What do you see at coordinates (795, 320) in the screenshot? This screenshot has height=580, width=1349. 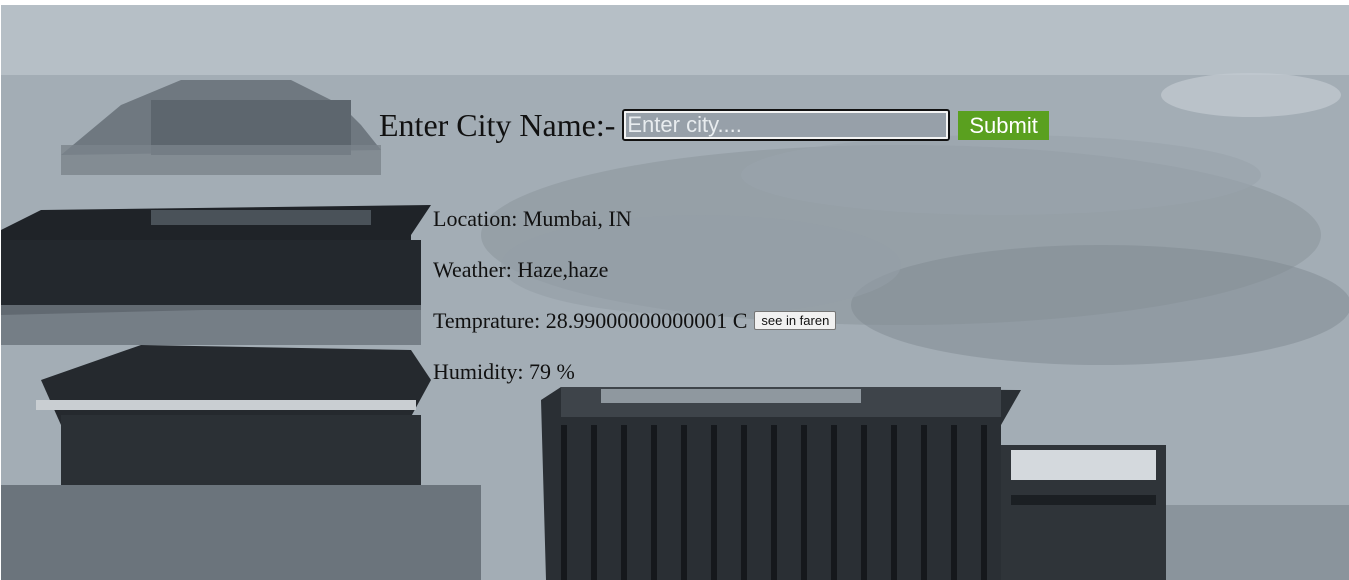 I see `see-in-faren-button: see in faren` at bounding box center [795, 320].